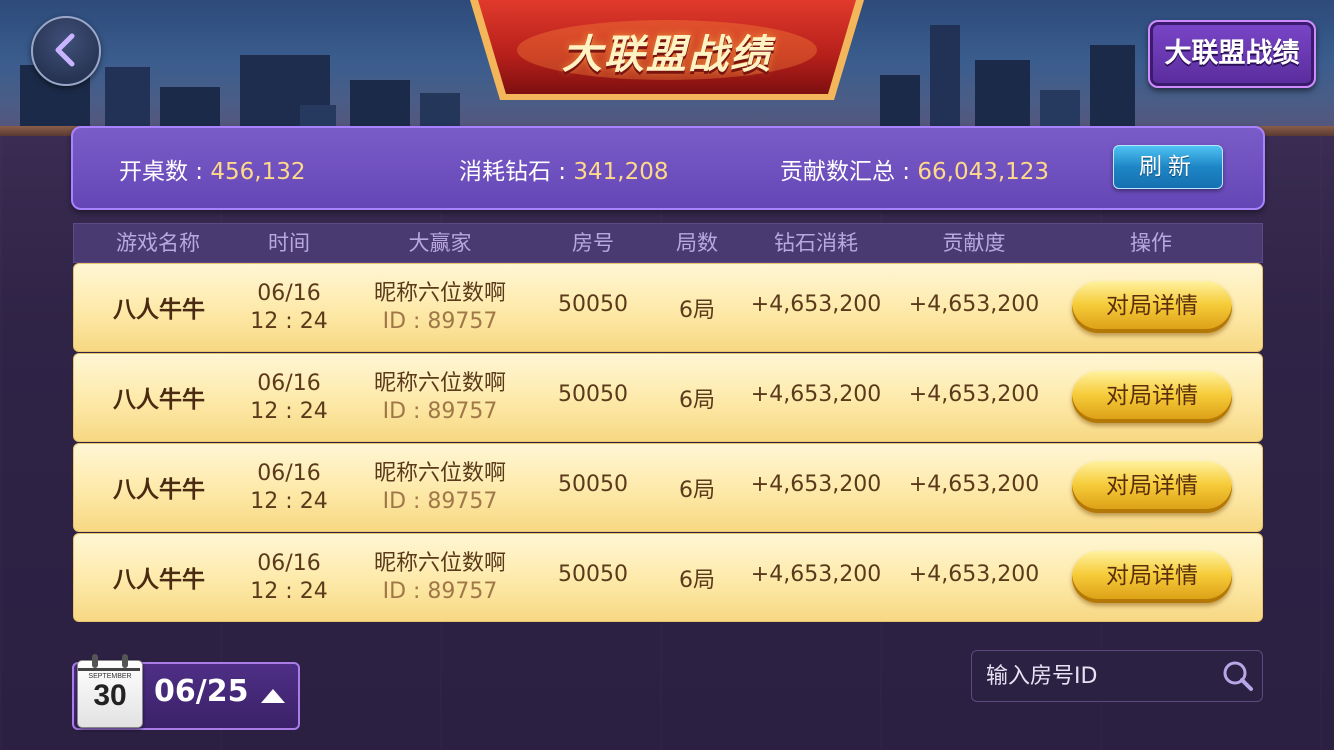 Image resolution: width=1334 pixels, height=750 pixels. What do you see at coordinates (165, 172) in the screenshot?
I see `tables-count-label: 开桌数 :` at bounding box center [165, 172].